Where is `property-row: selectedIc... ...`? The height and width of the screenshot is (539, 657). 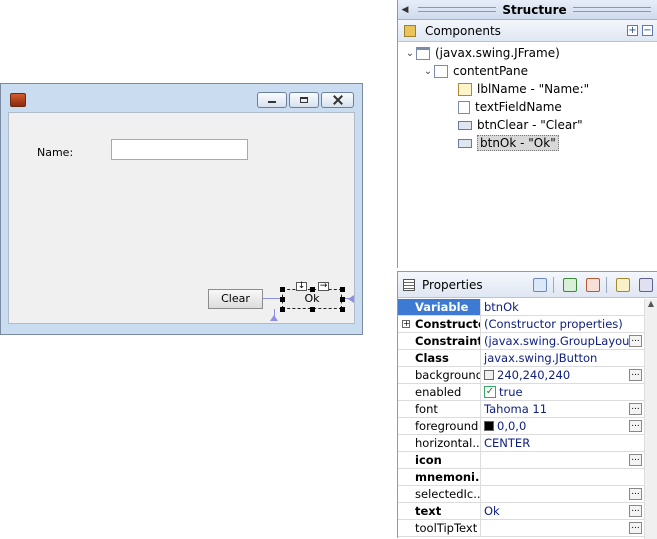
property-row: selectedIc... ... is located at coordinates (521, 494).